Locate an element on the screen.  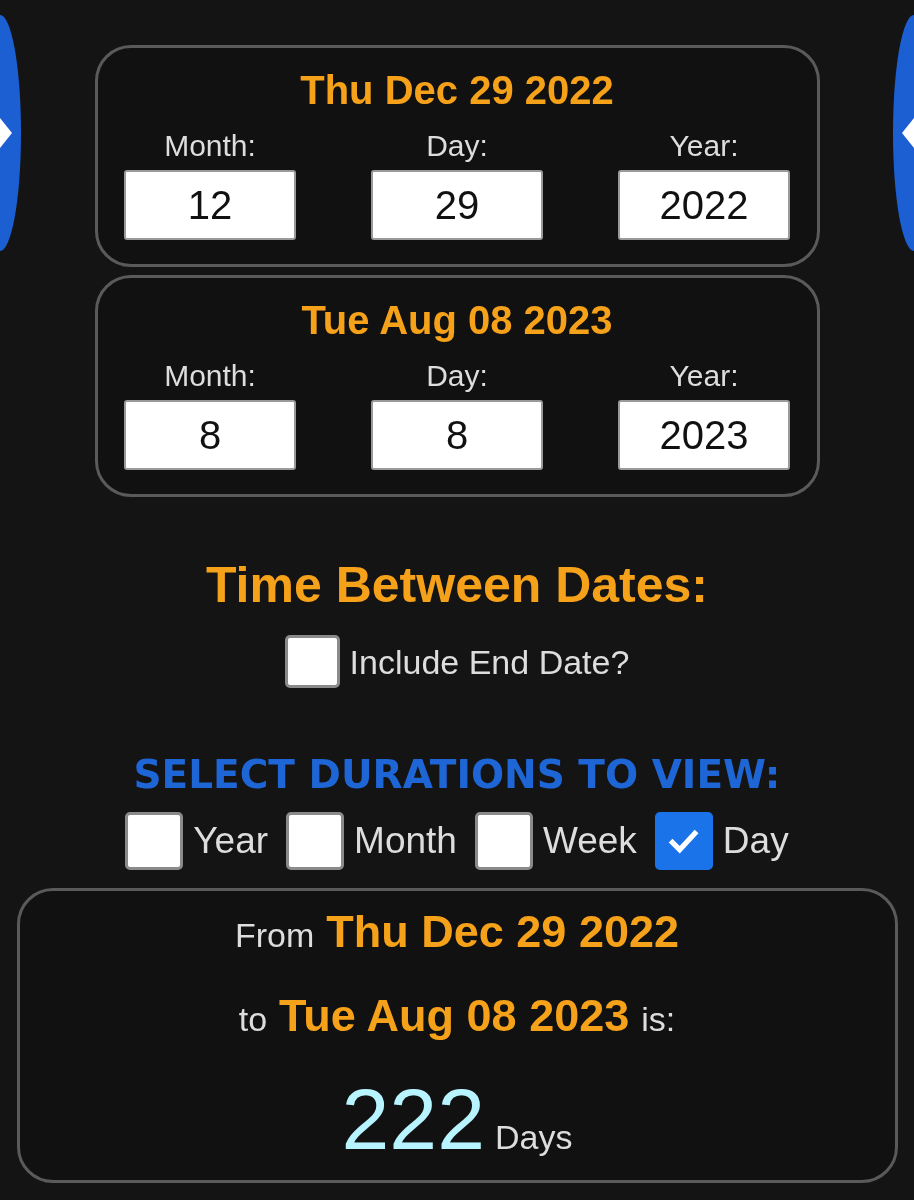
start-date: Thu Dec 29 2022 is located at coordinates (502, 932).